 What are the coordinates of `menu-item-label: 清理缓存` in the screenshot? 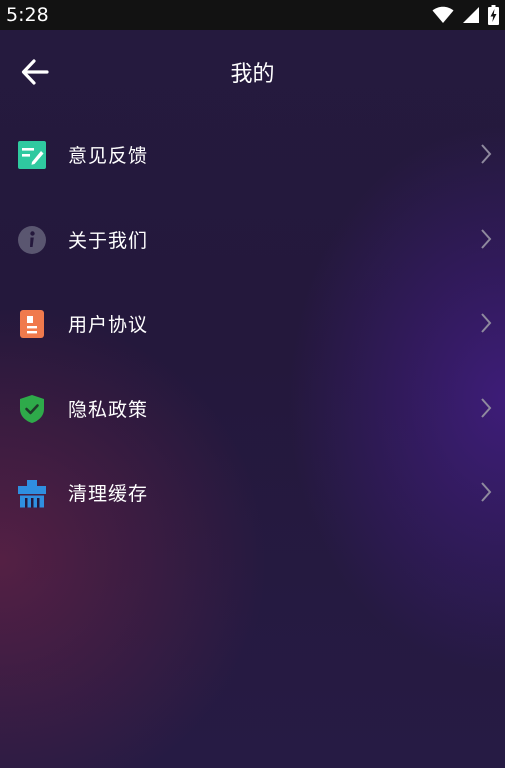 It's located at (108, 494).